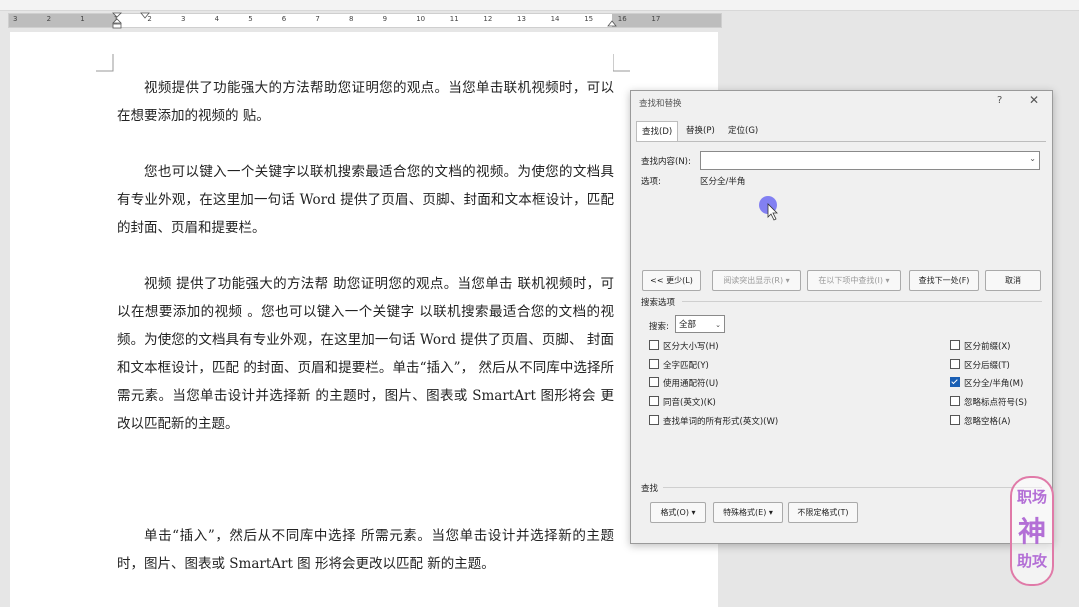 The image size is (1079, 607). I want to click on option-label: 查找单词的所有形式(英文)(W), so click(721, 421).